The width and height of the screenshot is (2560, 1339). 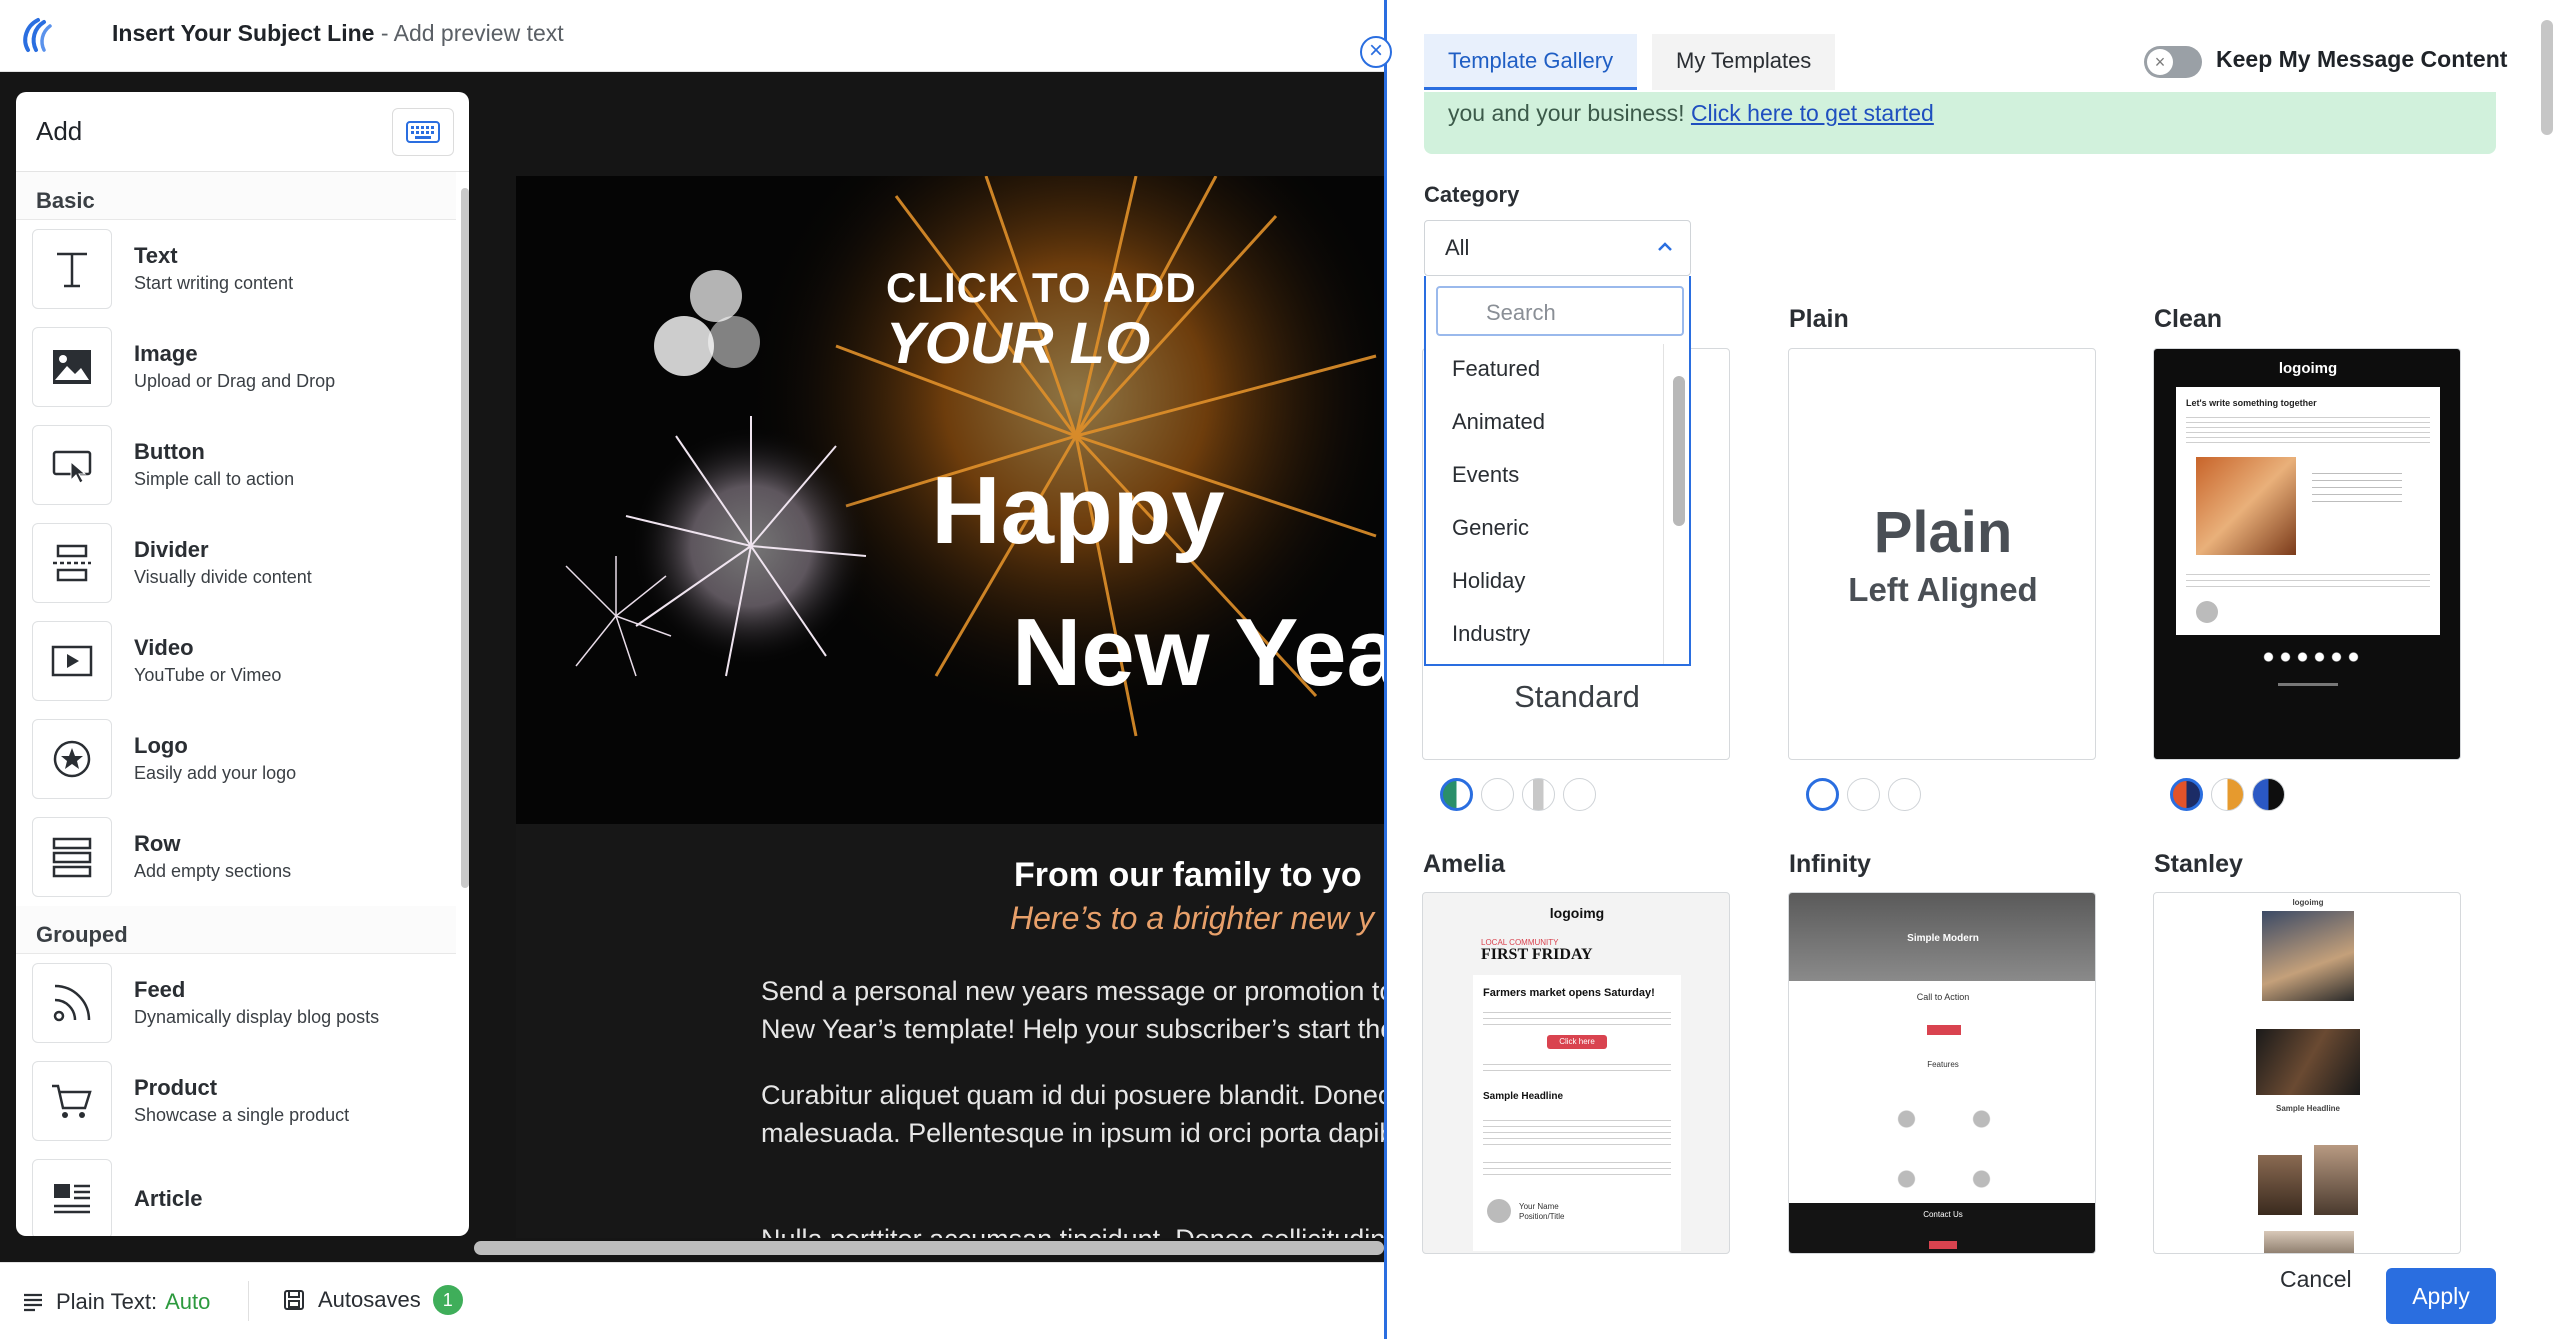 I want to click on template-plain-color-swatches, so click(x=1863, y=794).